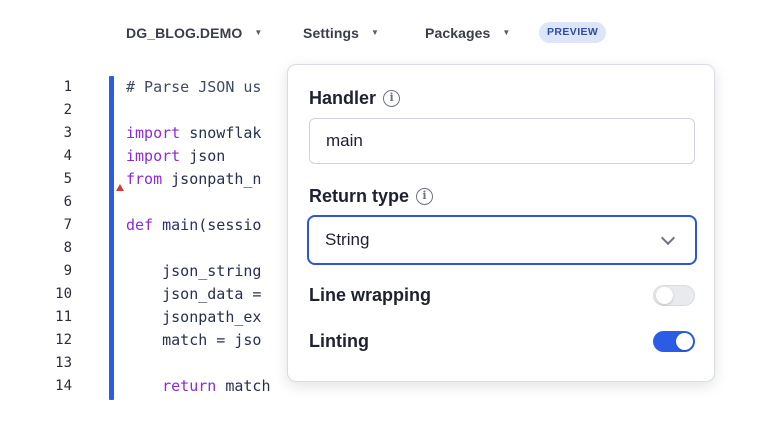 This screenshot has width=768, height=426. I want to click on line-number: 4, so click(67, 156).